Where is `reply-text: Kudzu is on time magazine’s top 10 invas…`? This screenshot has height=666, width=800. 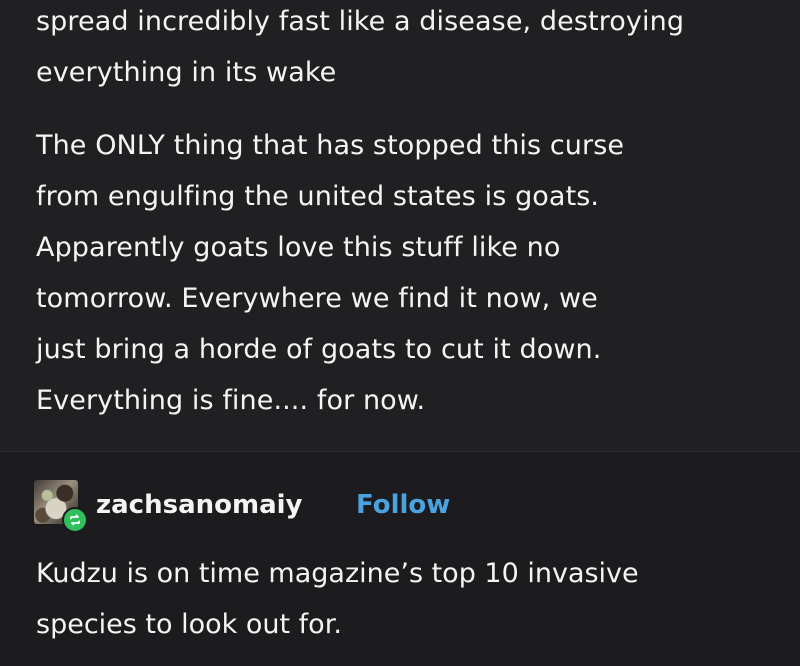
reply-text: Kudzu is on time magazine’s top 10 invas… is located at coordinates (337, 599).